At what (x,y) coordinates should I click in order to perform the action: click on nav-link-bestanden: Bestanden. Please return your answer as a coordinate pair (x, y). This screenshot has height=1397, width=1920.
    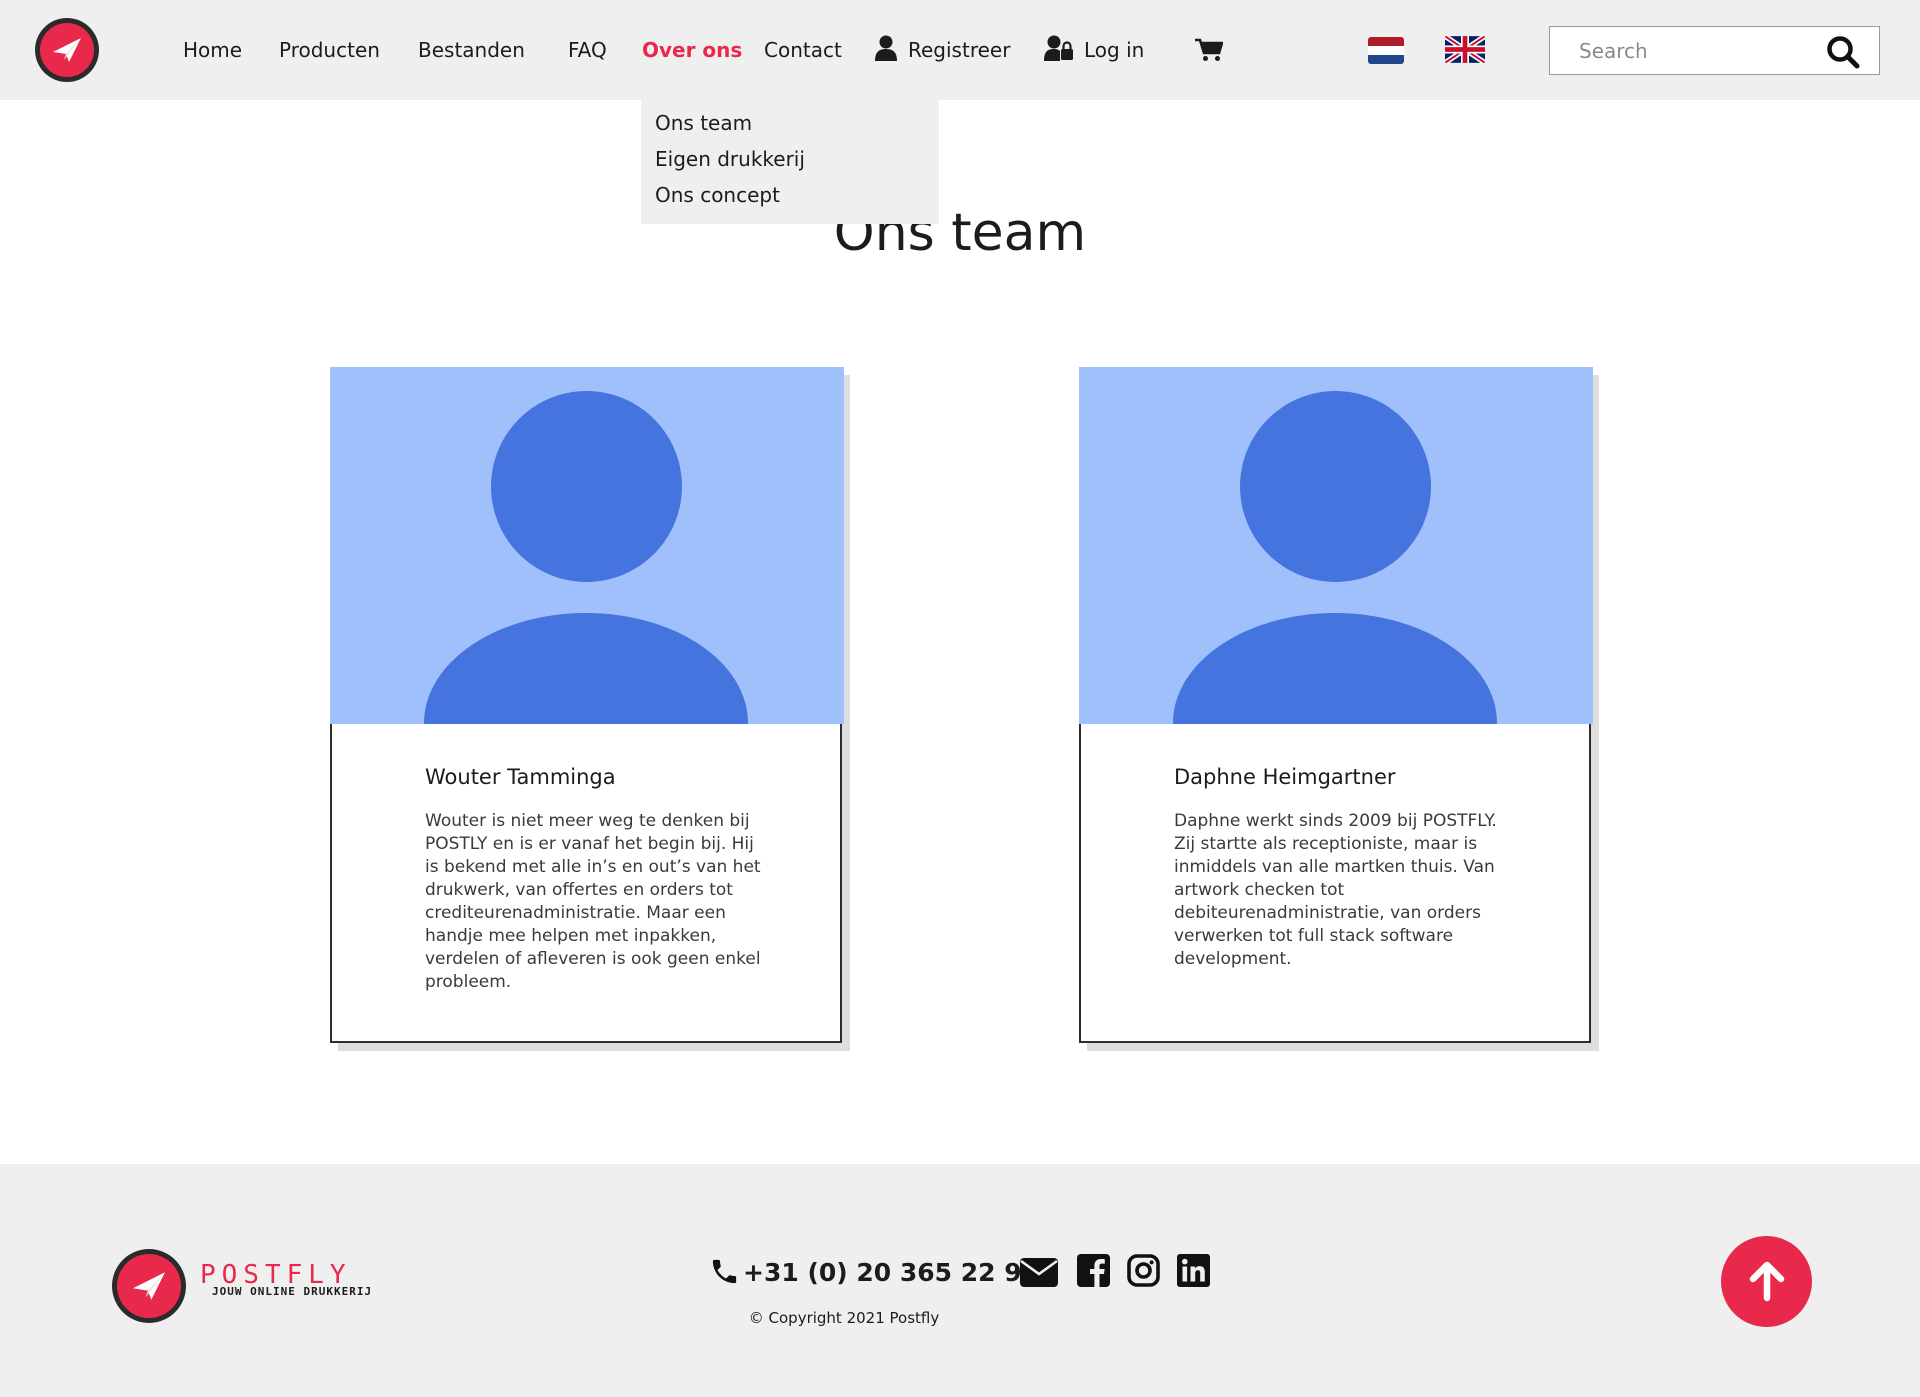
    Looking at the image, I should click on (471, 50).